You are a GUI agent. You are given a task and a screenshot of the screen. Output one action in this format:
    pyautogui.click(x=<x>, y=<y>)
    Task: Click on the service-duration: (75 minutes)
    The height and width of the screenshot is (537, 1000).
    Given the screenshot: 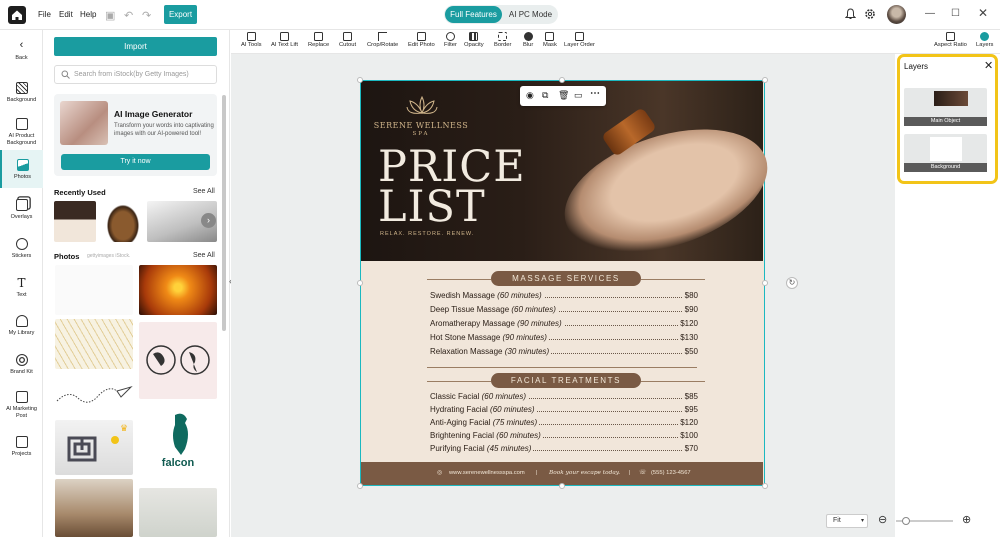 What is the action you would take?
    pyautogui.click(x=515, y=422)
    